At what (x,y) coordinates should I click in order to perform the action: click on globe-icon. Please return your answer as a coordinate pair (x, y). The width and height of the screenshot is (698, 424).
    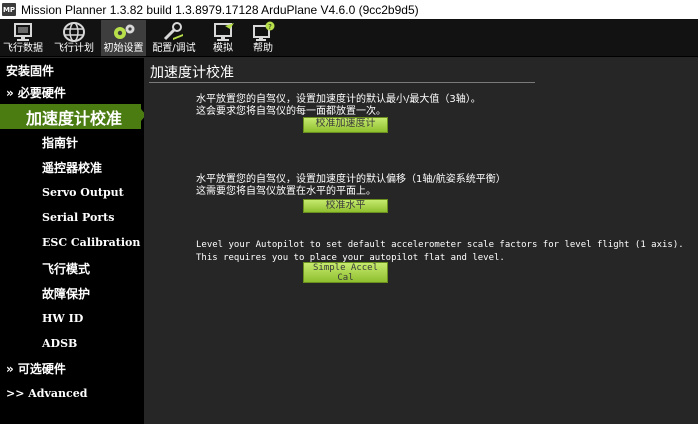
    Looking at the image, I should click on (74, 32).